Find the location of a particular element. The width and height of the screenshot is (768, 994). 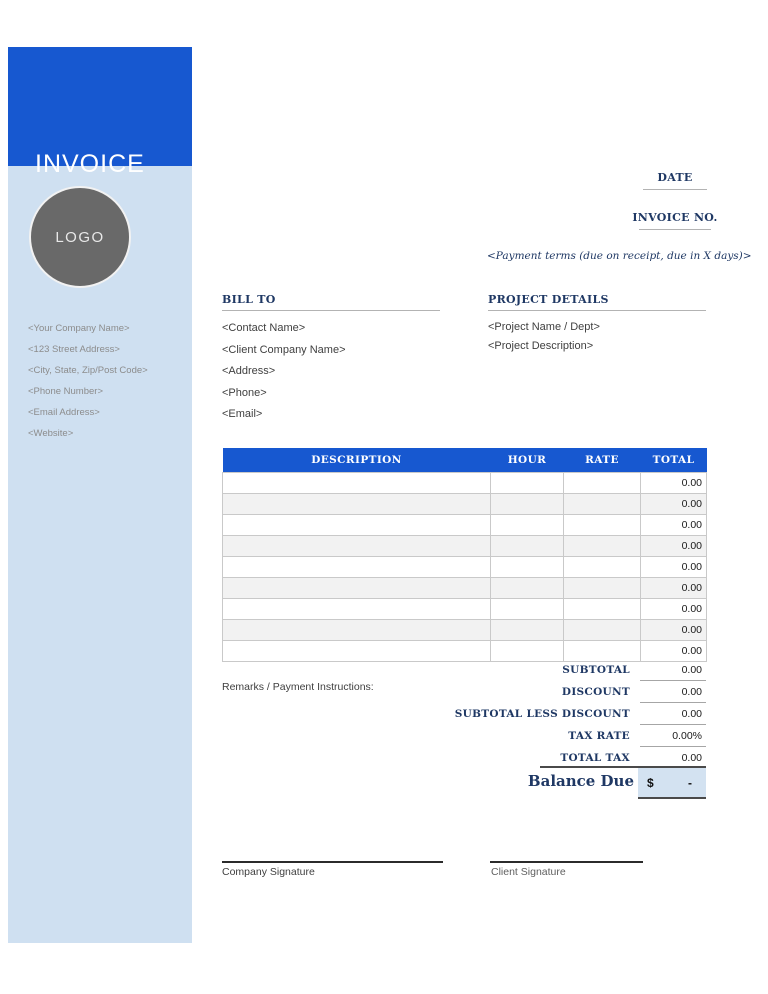

bill-to-item: <Address> is located at coordinates (331, 372).